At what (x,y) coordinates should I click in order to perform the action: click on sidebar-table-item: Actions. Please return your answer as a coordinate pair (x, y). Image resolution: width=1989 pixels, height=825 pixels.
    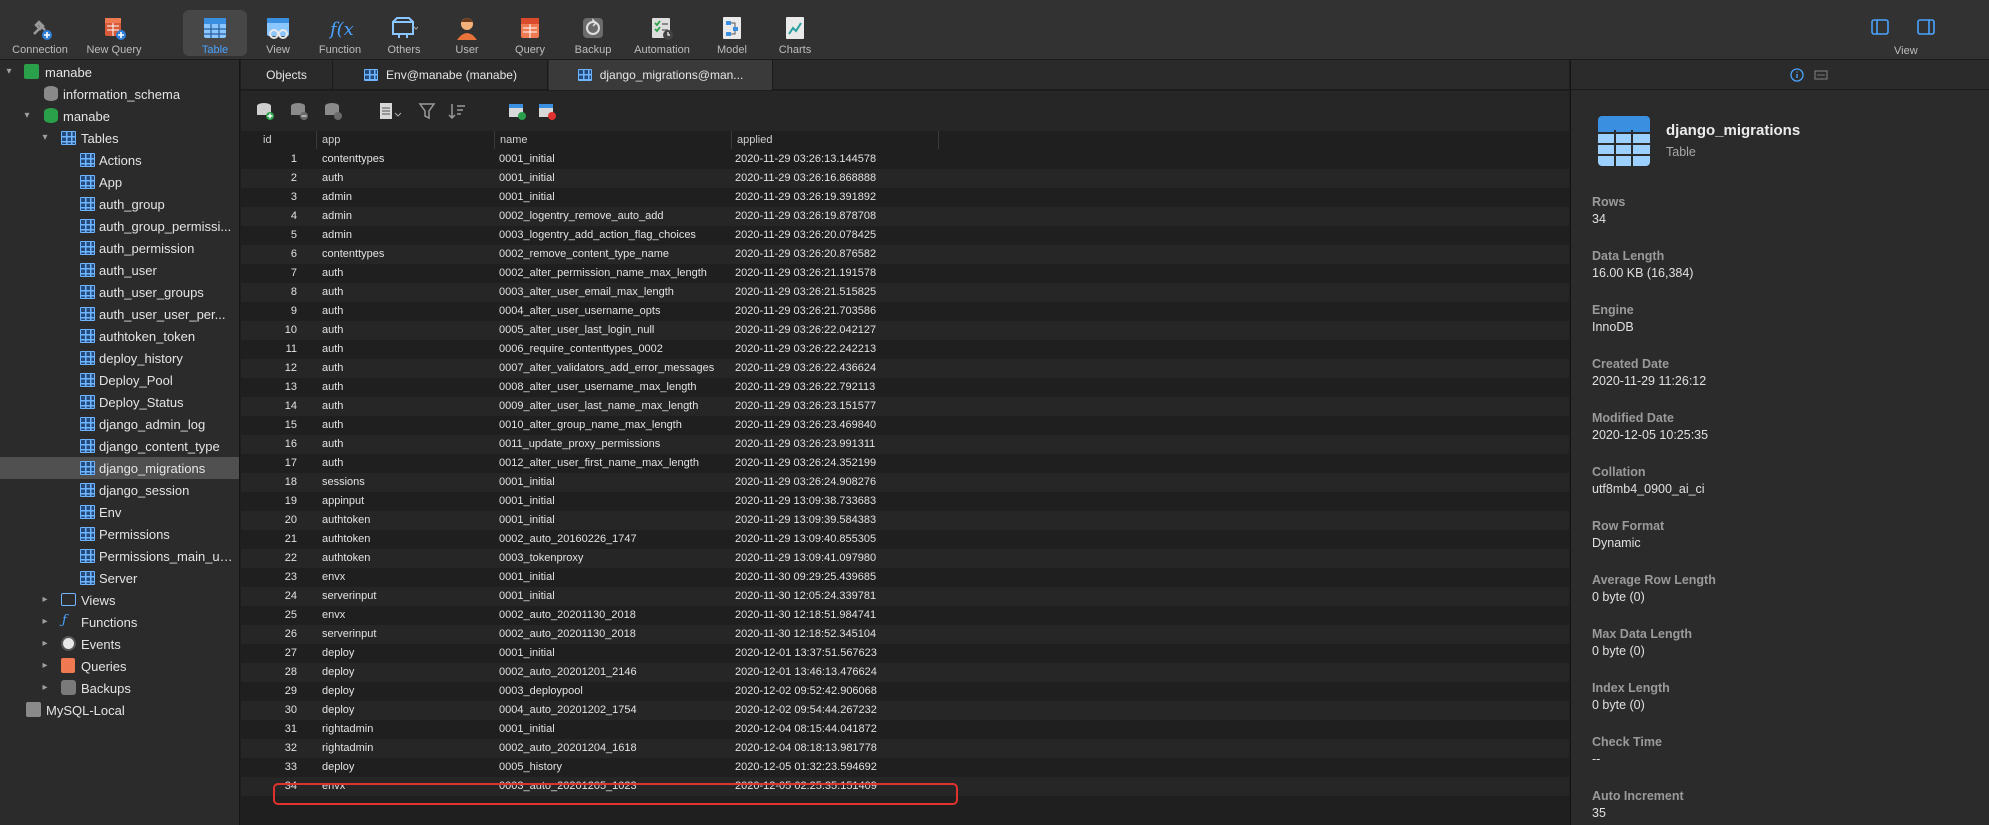
    Looking at the image, I should click on (119, 160).